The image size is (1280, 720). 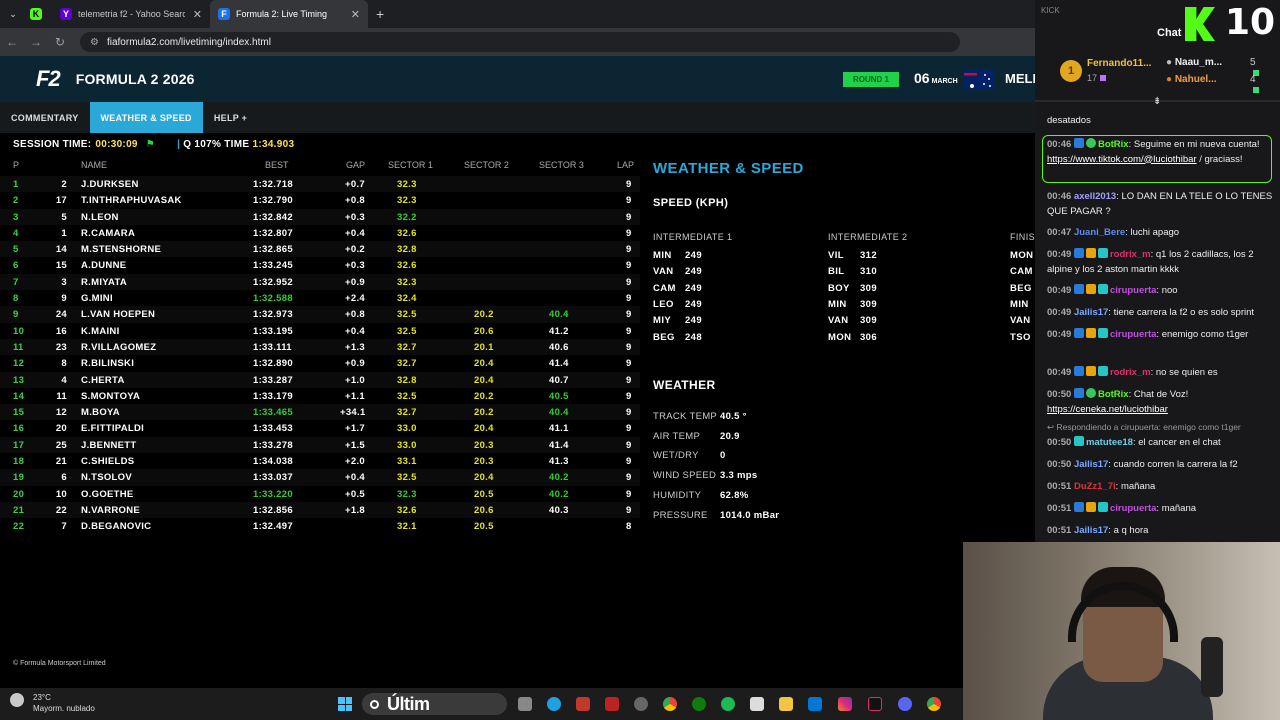 What do you see at coordinates (554, 704) in the screenshot?
I see `edge-icon` at bounding box center [554, 704].